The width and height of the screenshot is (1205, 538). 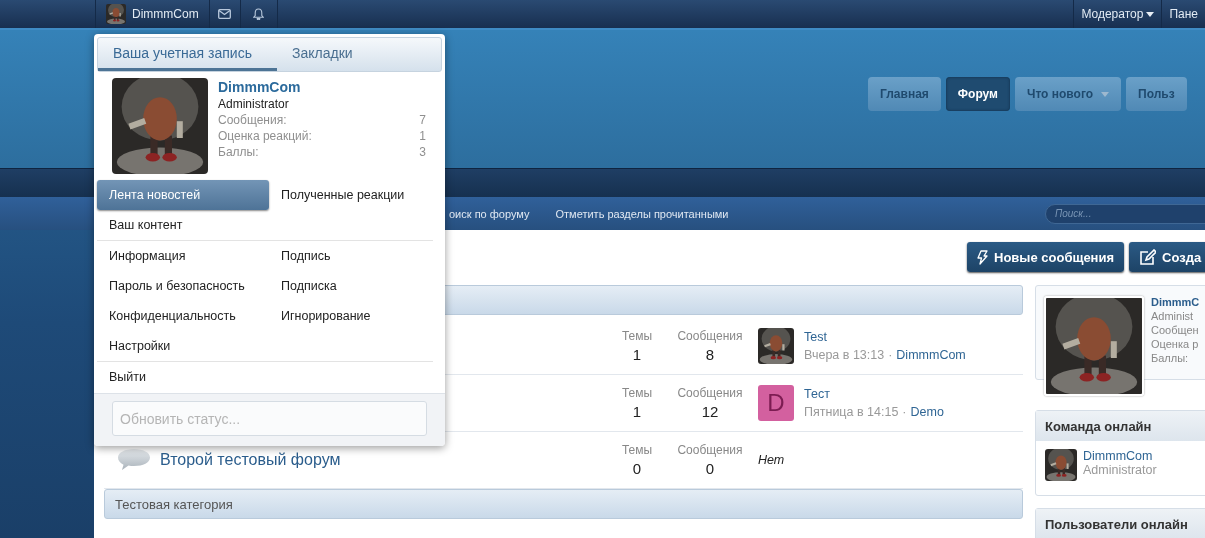 I want to click on menu-item: Подпись, so click(x=351, y=256).